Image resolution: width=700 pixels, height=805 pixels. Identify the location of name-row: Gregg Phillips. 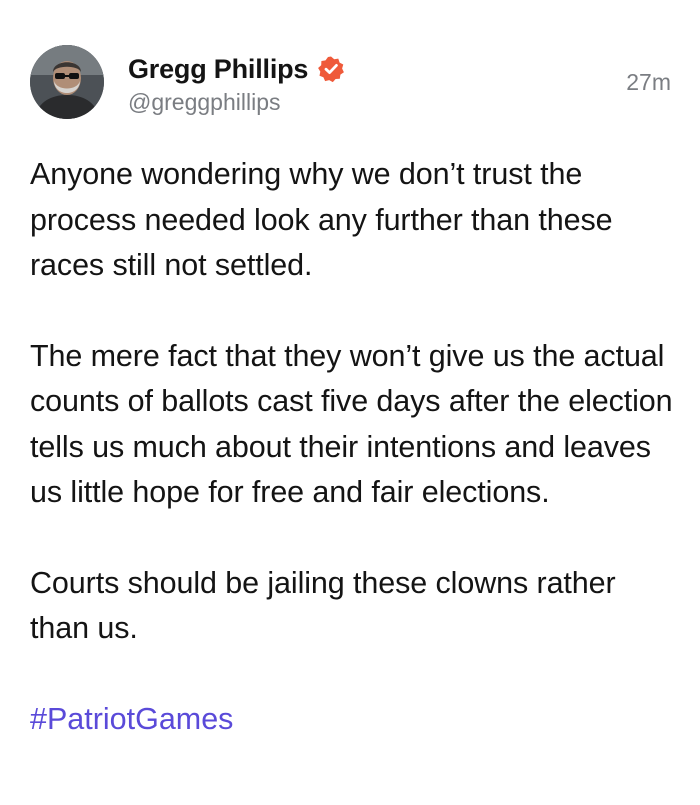
(236, 69).